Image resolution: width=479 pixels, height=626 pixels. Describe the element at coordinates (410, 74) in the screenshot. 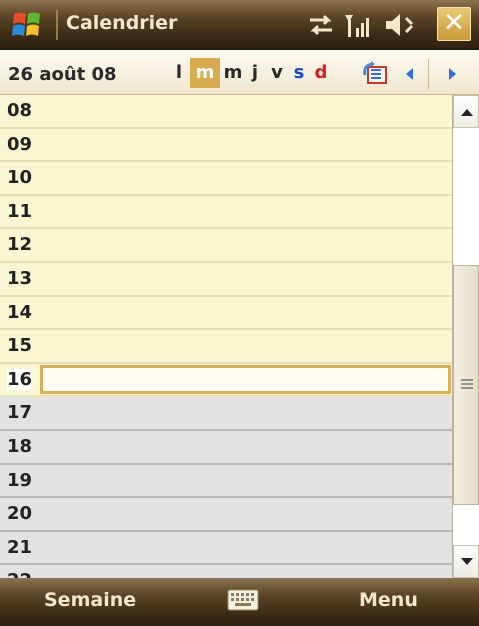

I see `previous-day-icon` at that location.